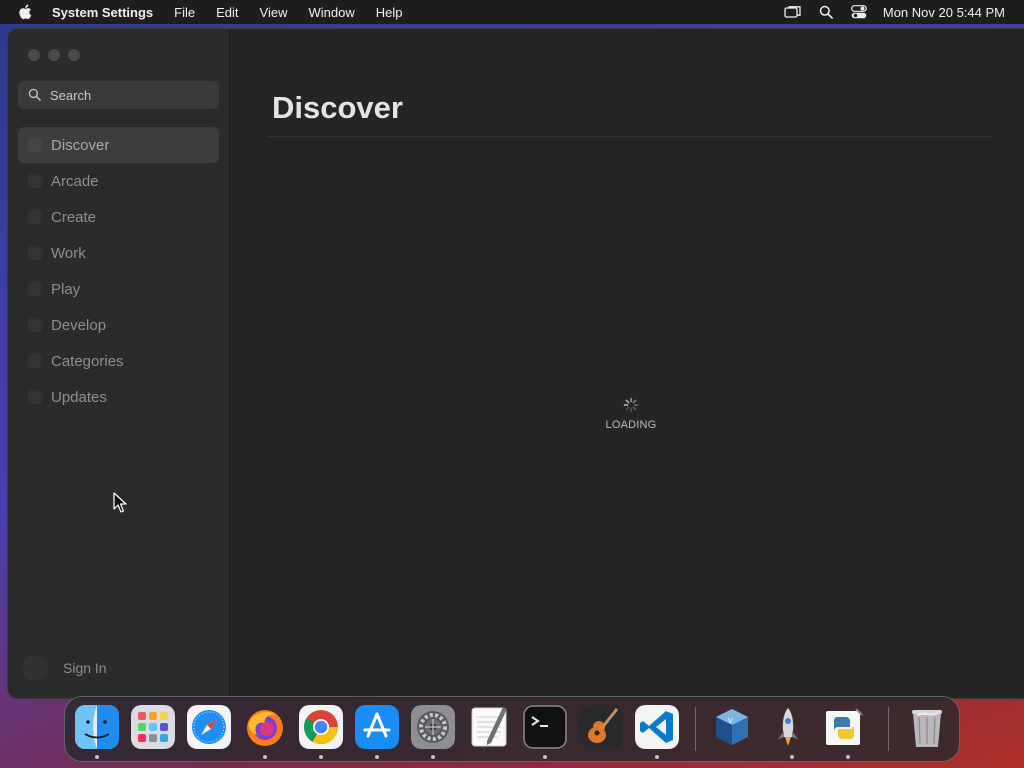  What do you see at coordinates (79, 397) in the screenshot?
I see `sidebar-item-label: Updates` at bounding box center [79, 397].